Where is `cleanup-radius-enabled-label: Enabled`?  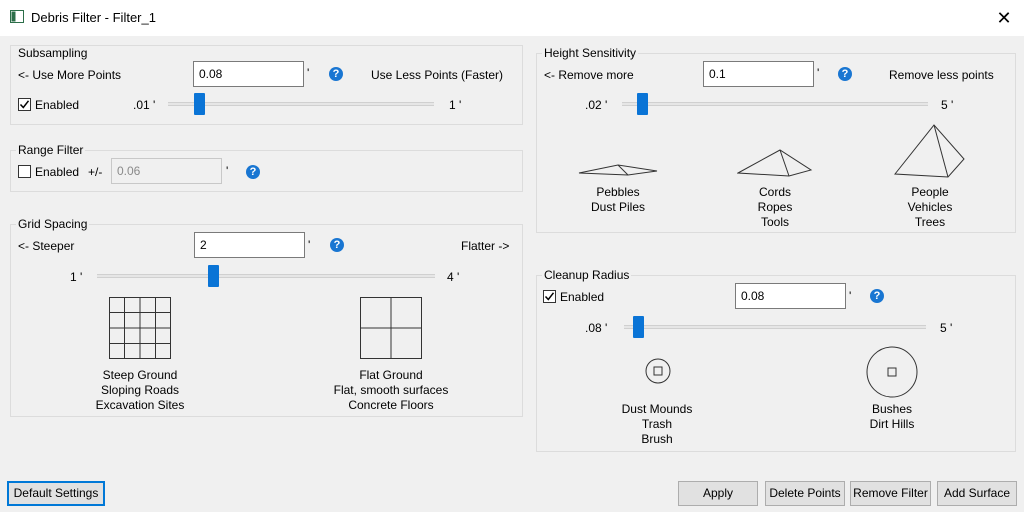 cleanup-radius-enabled-label: Enabled is located at coordinates (582, 297).